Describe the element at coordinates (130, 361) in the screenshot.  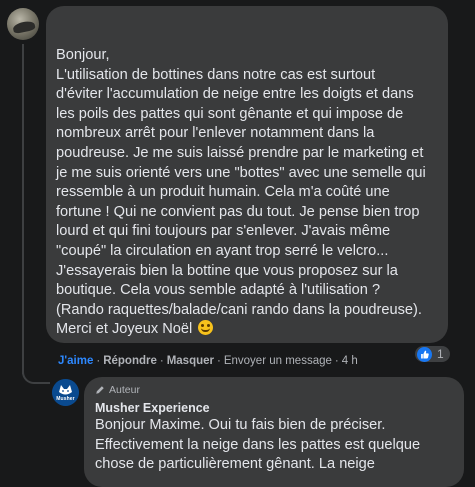
I see `reply-link: Répondre` at that location.